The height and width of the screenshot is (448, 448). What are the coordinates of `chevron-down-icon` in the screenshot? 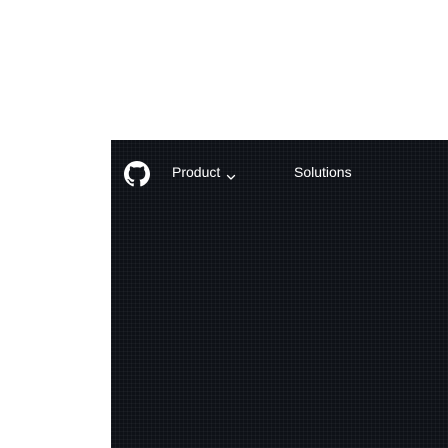 It's located at (231, 173).